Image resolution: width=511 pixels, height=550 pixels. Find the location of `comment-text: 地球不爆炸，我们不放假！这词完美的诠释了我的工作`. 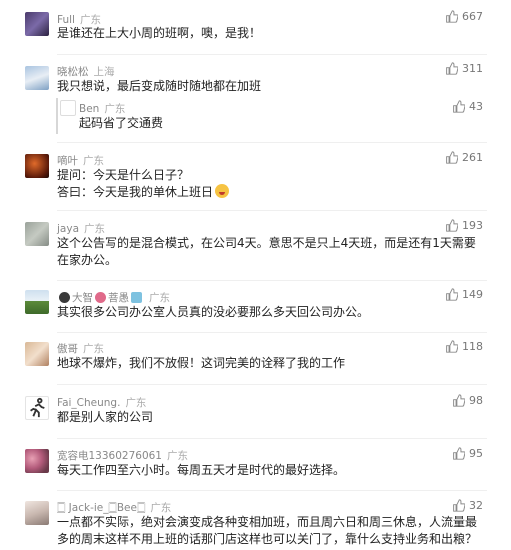

comment-text: 地球不爆炸，我们不放假！这词完美的诠释了我的工作 is located at coordinates (201, 363).